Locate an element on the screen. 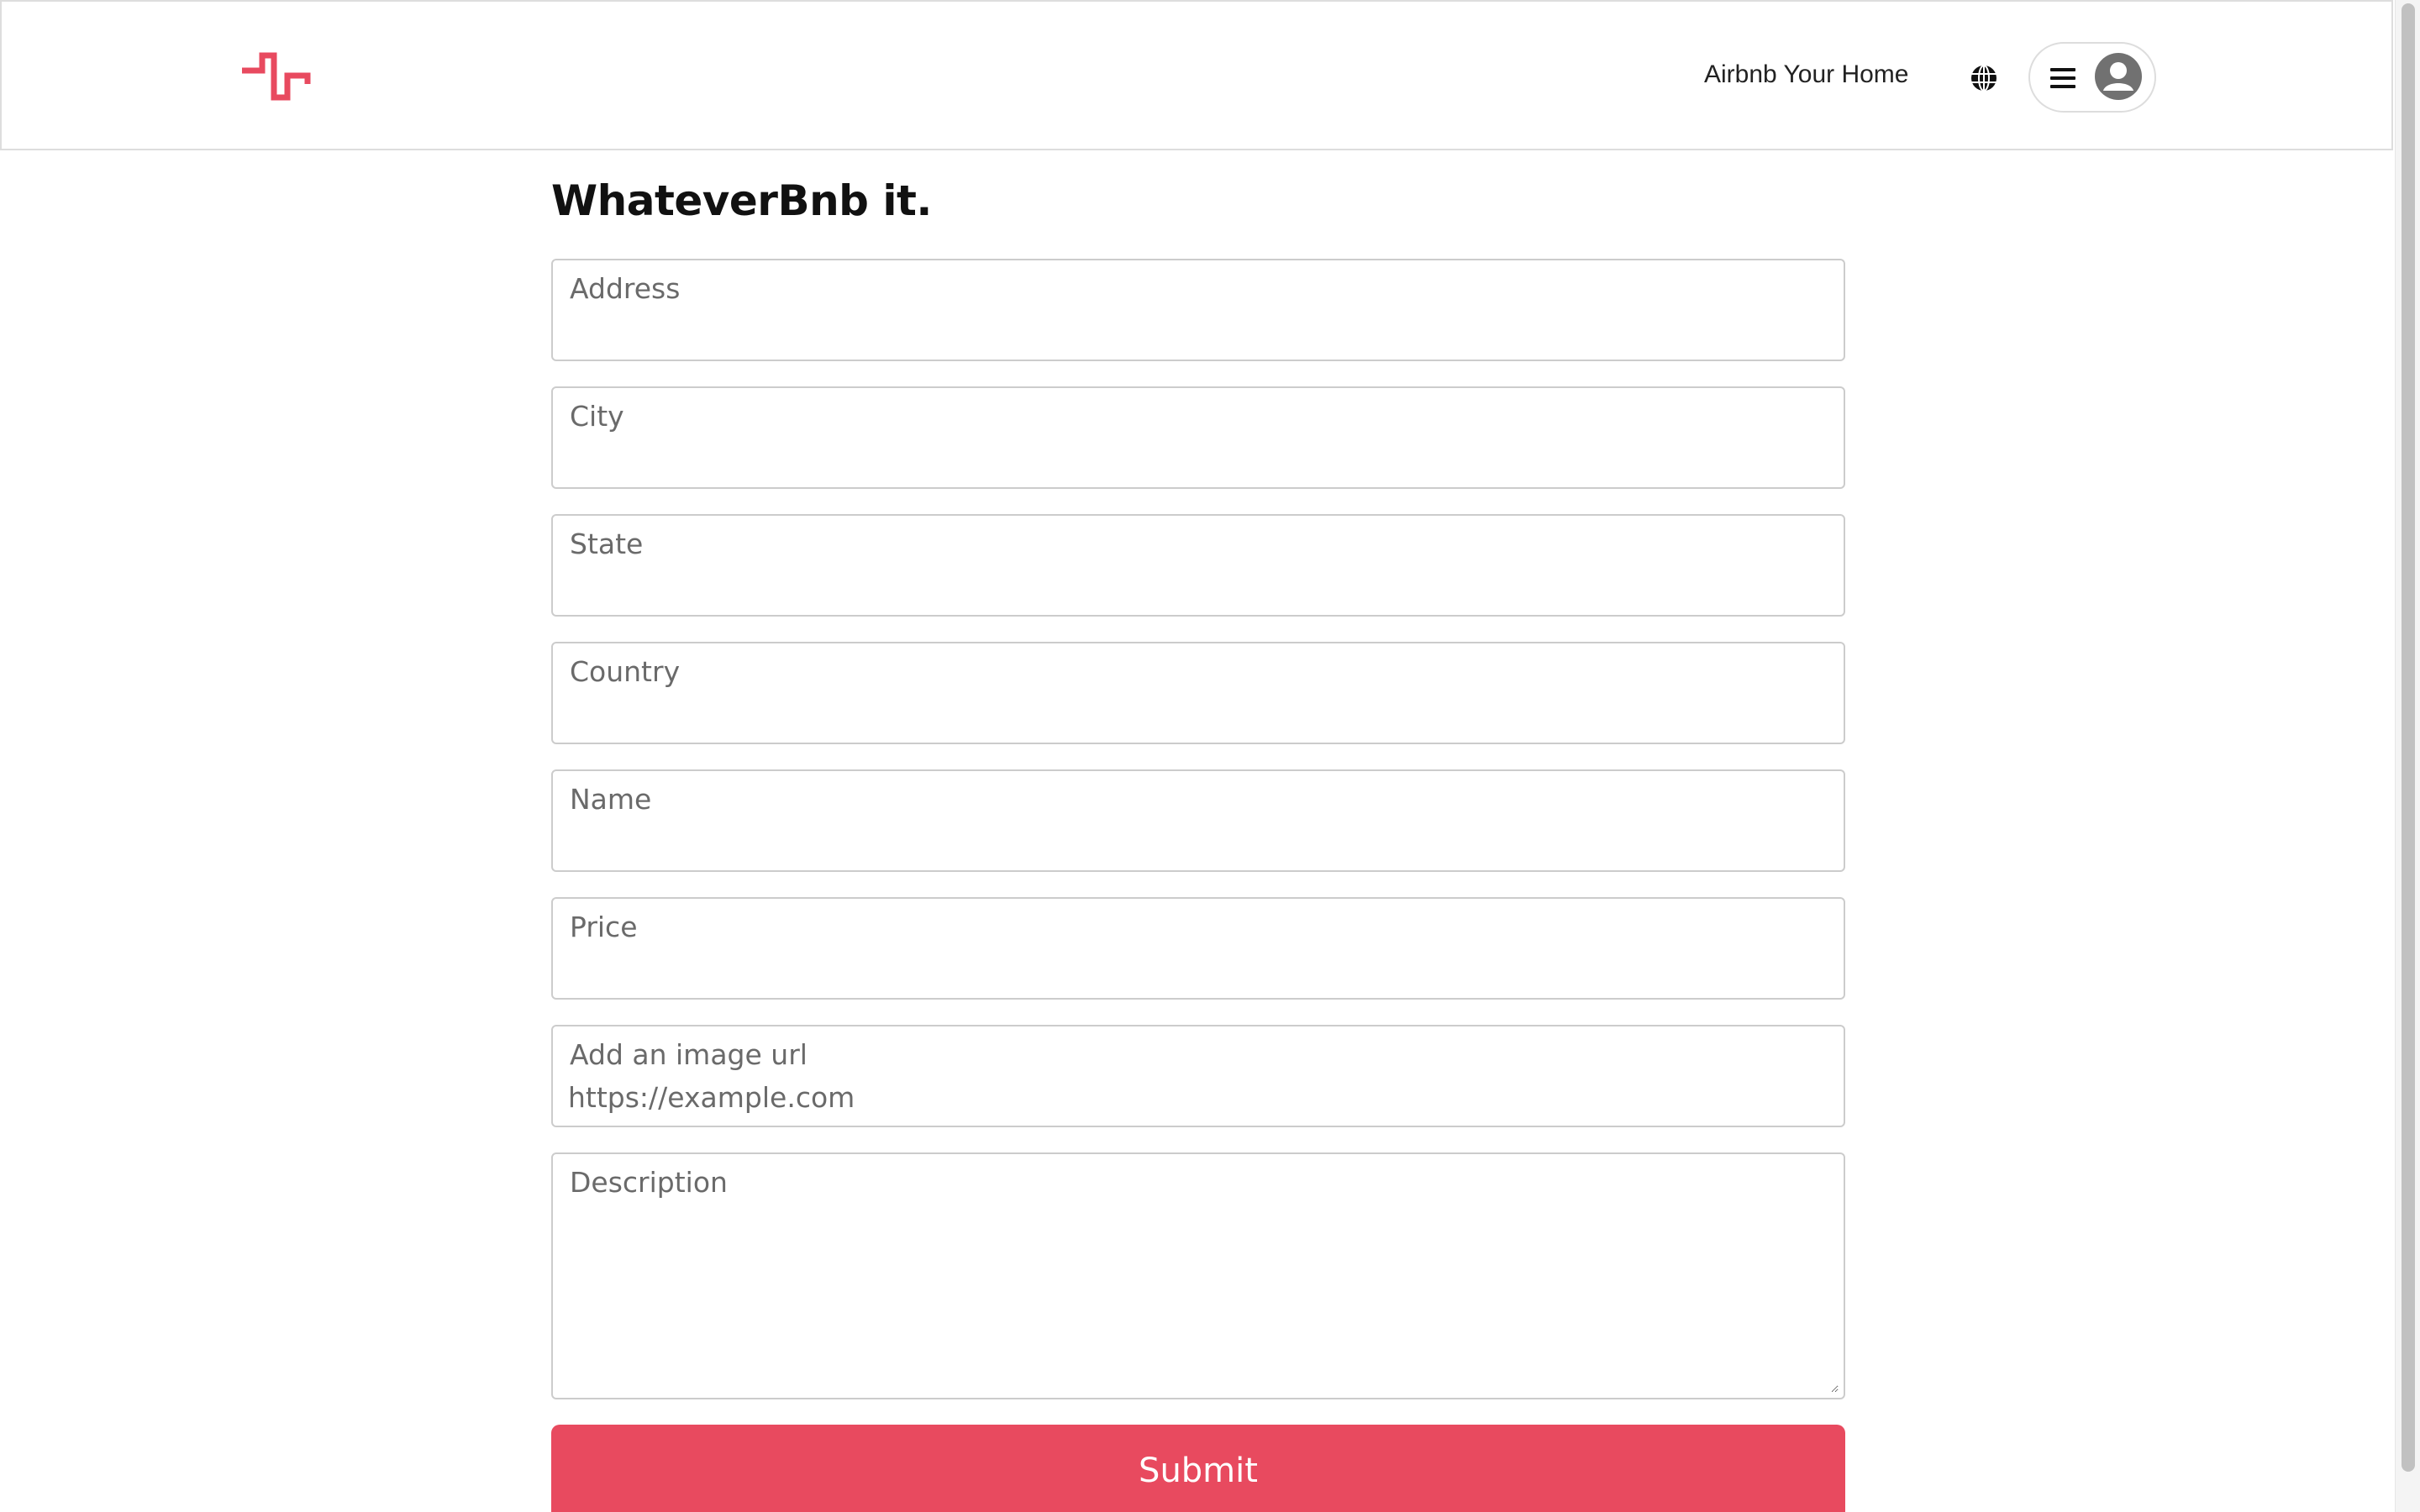 The height and width of the screenshot is (1512, 2420). hamburger-menu-icon is located at coordinates (2062, 78).